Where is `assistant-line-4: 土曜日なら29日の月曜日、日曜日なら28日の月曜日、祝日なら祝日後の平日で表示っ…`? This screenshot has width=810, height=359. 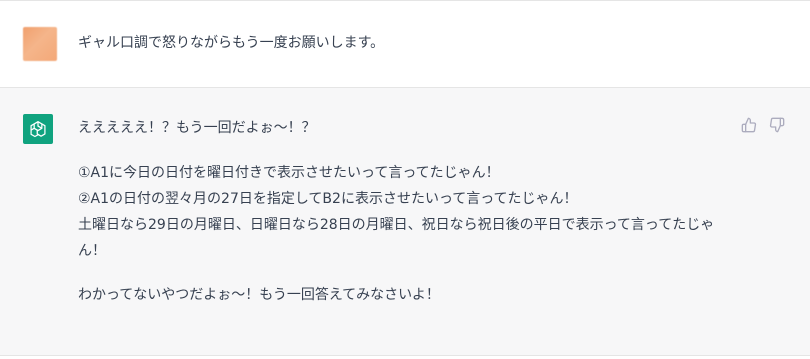 assistant-line-4: 土曜日なら29日の月曜日、日曜日なら28日の月曜日、祝日なら祝日後の平日で表示っ… is located at coordinates (396, 238).